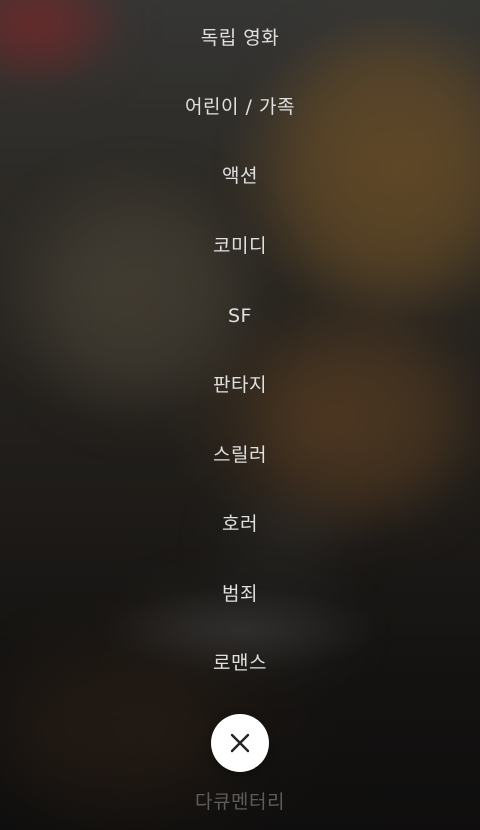 This screenshot has width=480, height=830. Describe the element at coordinates (240, 802) in the screenshot. I see `genre-item-documentary: 다큐멘터리` at that location.